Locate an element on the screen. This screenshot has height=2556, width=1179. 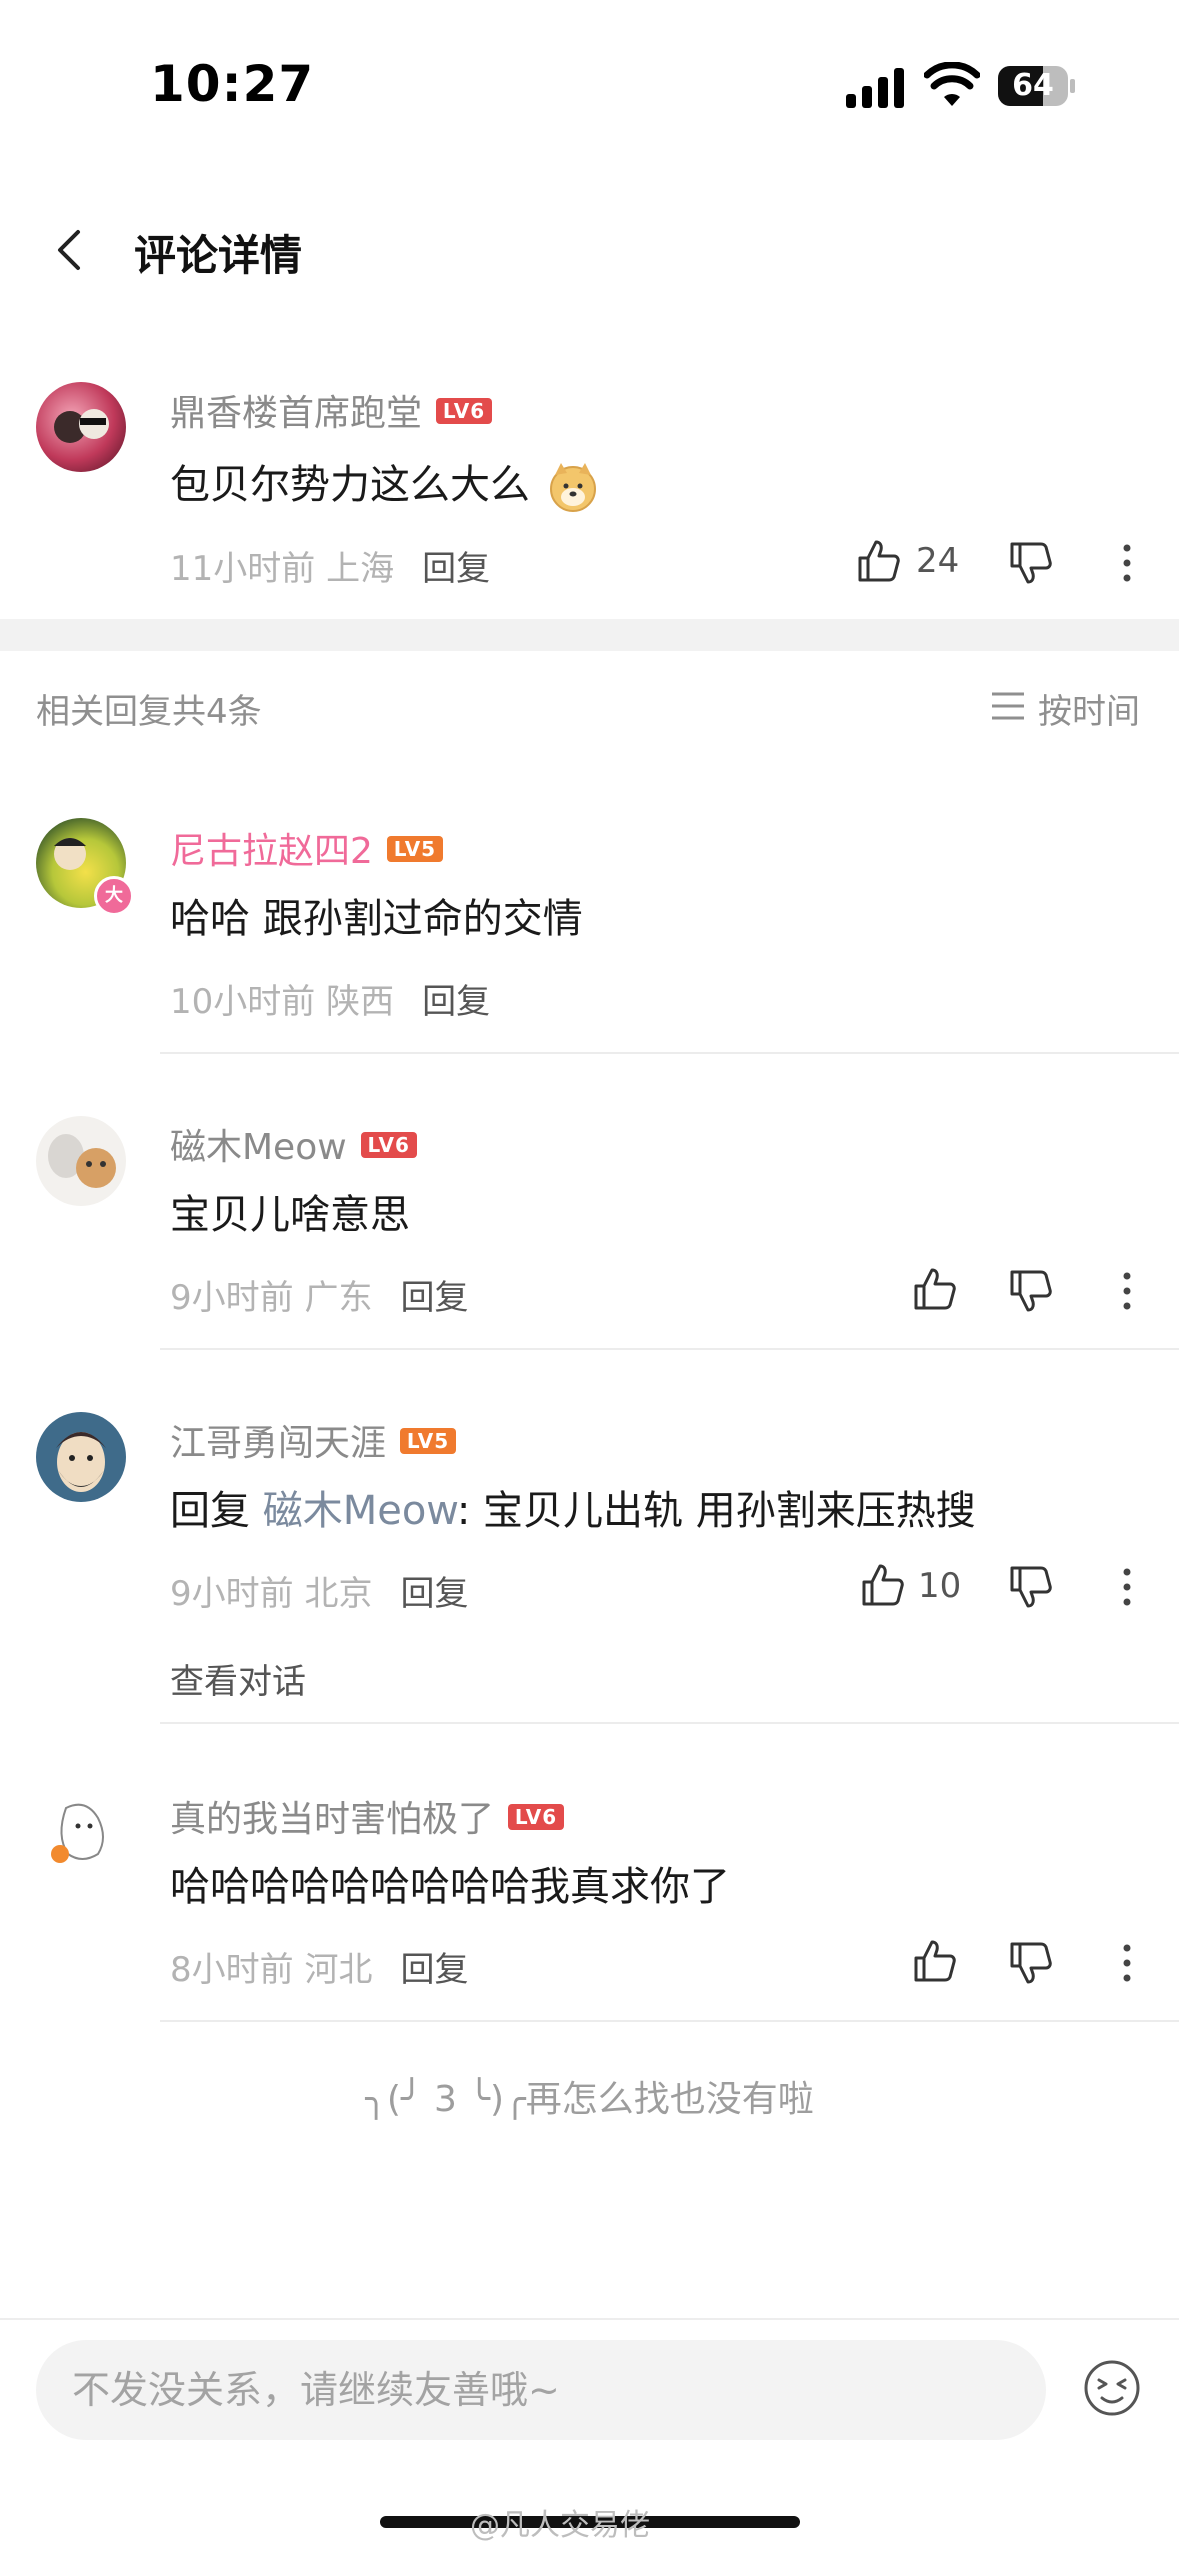
username: 江哥勇闯天涯 LV5 is located at coordinates (313, 1440).